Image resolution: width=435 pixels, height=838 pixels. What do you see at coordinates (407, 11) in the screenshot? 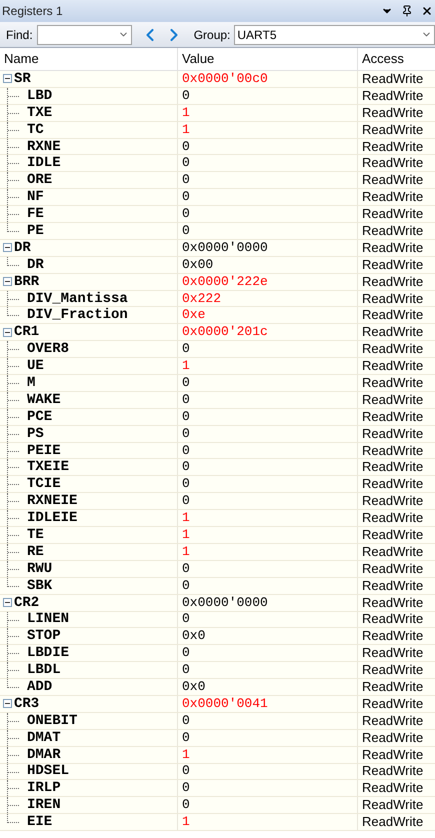
I see `pin-icon` at bounding box center [407, 11].